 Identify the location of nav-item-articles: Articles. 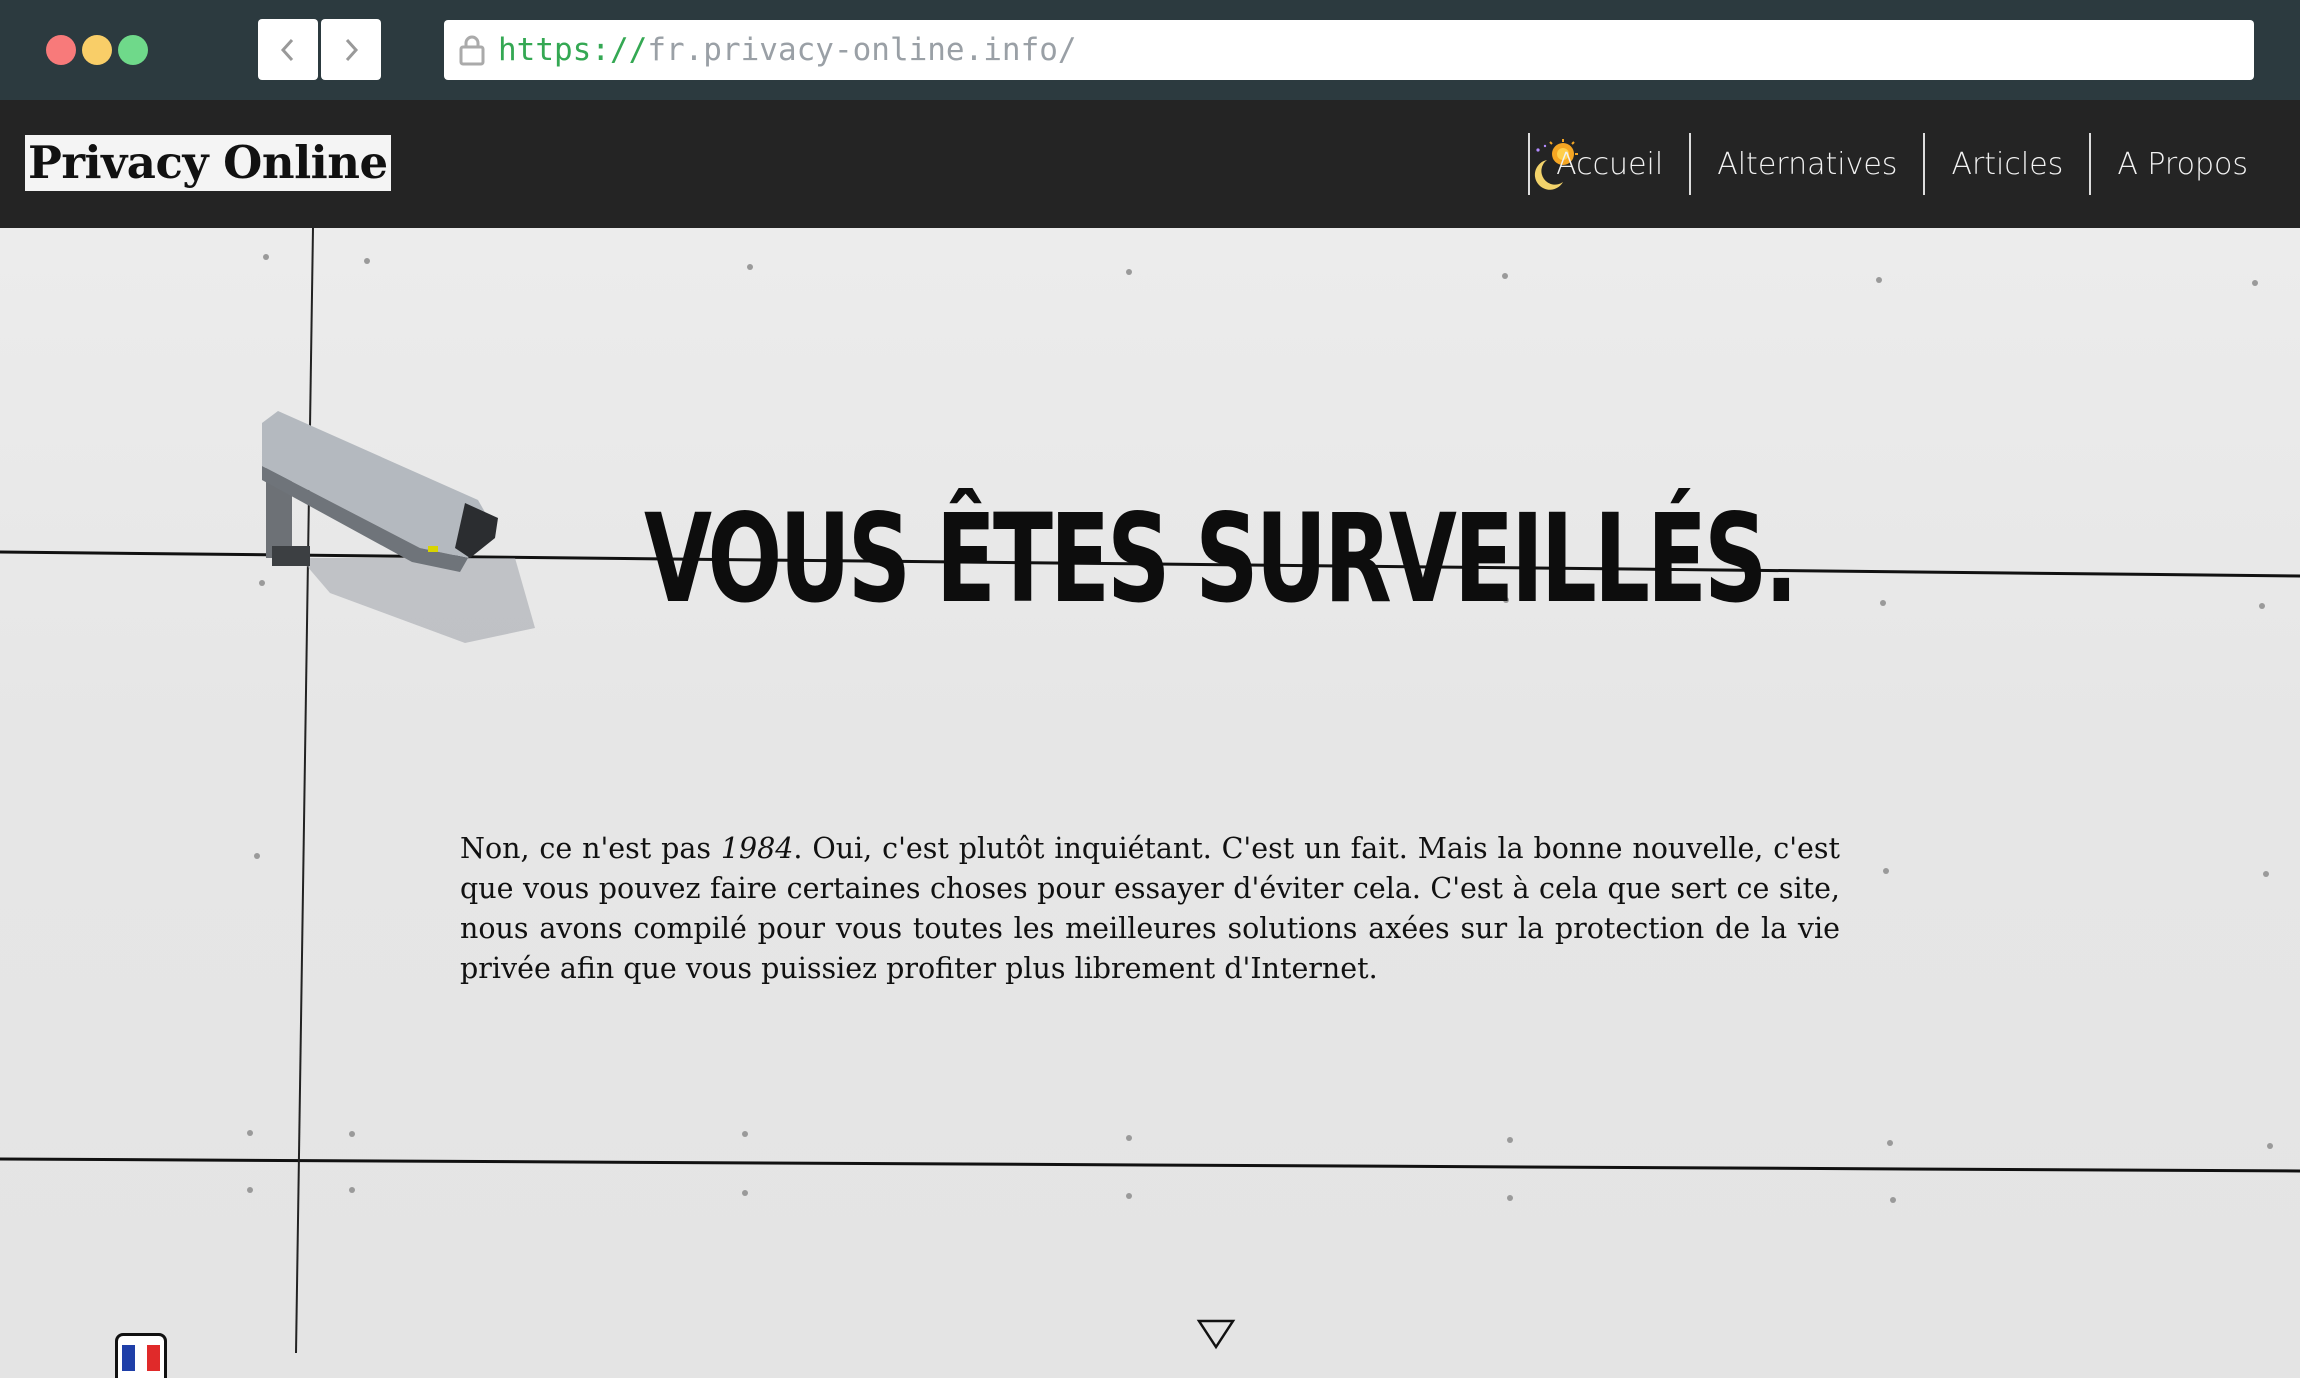
(2007, 164).